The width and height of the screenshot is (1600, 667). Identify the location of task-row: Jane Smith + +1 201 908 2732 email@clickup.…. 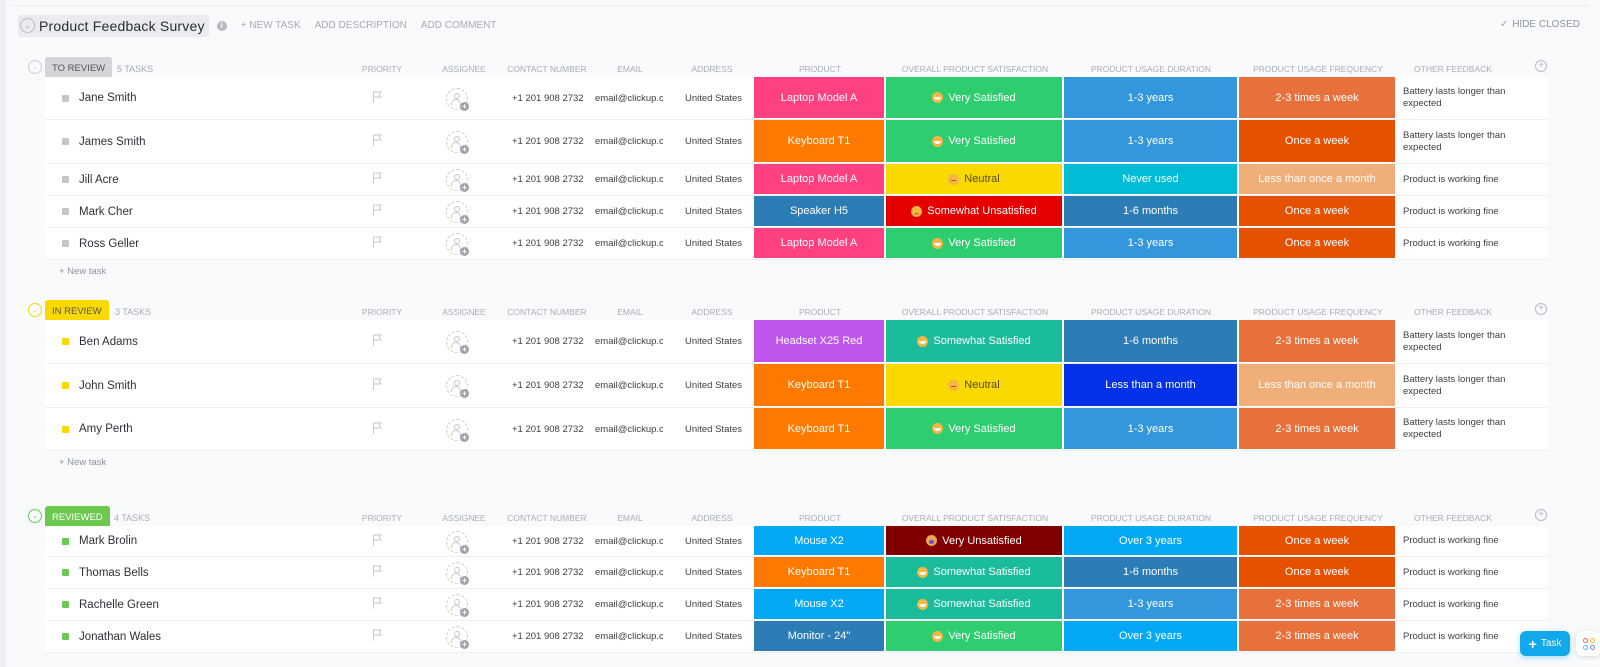
(796, 98).